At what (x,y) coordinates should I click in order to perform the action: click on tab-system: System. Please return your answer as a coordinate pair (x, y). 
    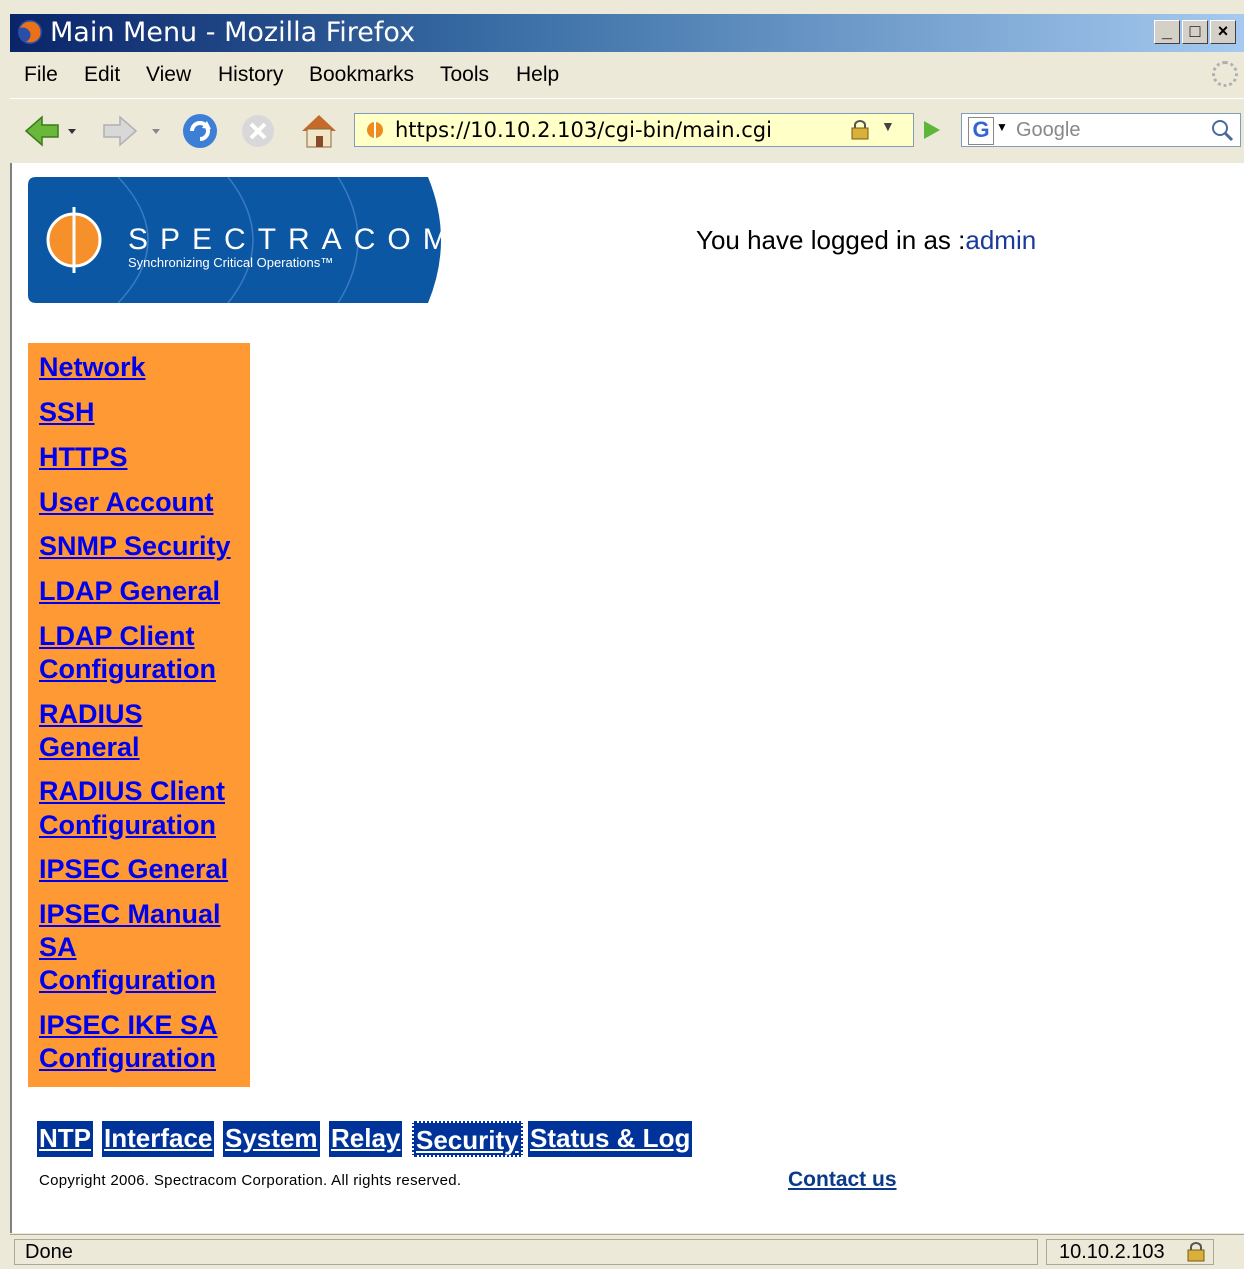
    Looking at the image, I should click on (271, 1139).